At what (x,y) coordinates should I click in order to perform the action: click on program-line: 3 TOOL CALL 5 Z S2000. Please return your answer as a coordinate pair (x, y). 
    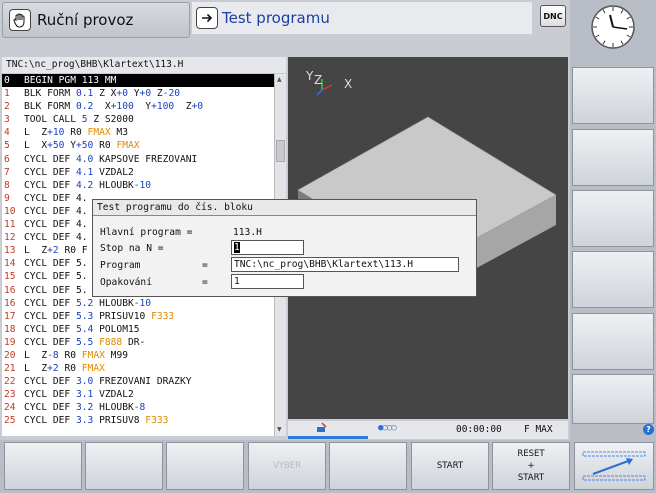
    Looking at the image, I should click on (138, 119).